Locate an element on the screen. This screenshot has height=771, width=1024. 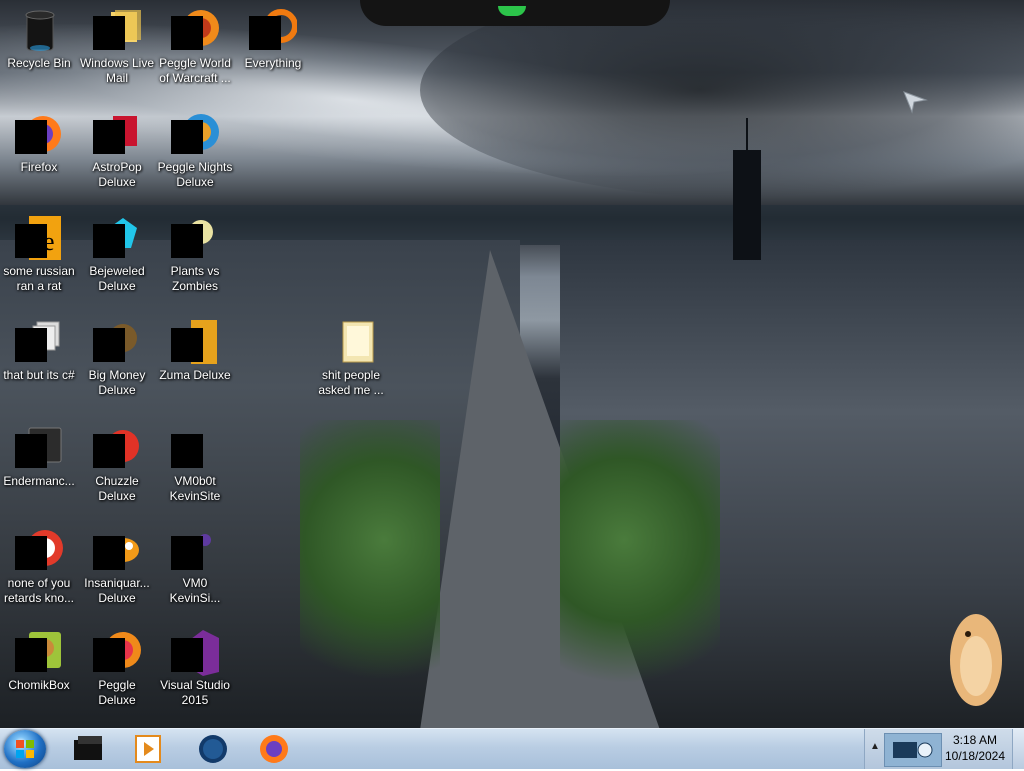
tray-app-icon is located at coordinates (913, 750).